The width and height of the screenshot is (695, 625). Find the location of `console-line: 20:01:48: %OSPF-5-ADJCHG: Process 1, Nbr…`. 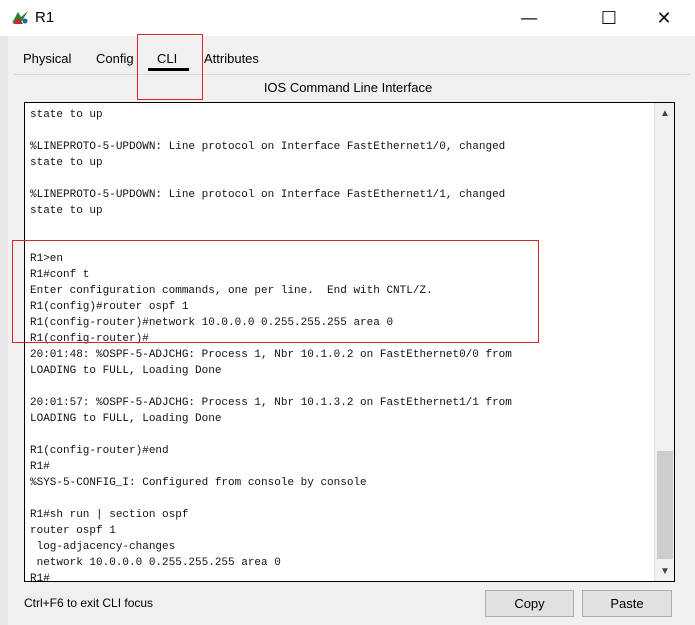

console-line: 20:01:48: %OSPF-5-ADJCHG: Process 1, Nbr… is located at coordinates (271, 355).